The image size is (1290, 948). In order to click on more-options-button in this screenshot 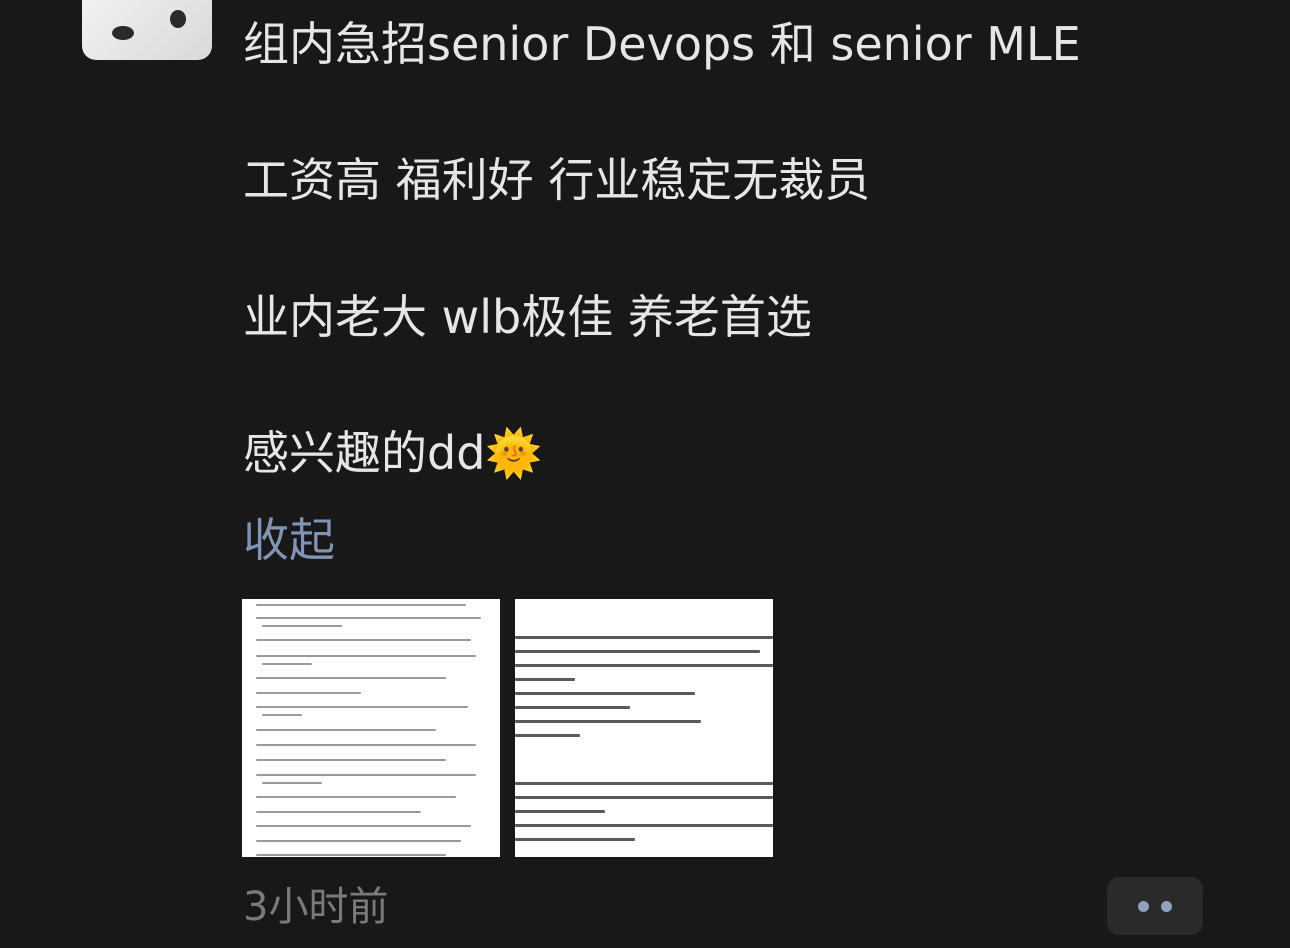, I will do `click(1155, 906)`.